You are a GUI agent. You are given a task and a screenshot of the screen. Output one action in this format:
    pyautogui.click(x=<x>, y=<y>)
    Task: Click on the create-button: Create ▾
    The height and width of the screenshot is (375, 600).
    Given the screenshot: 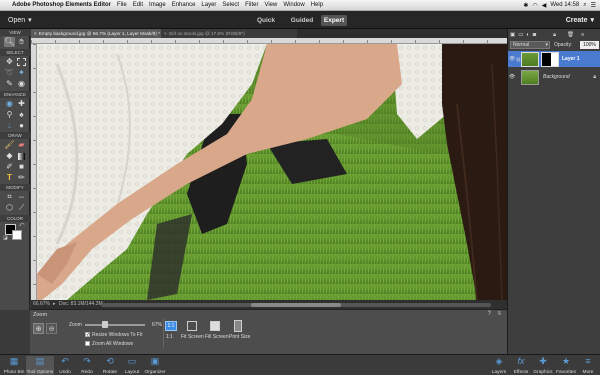 What is the action you would take?
    pyautogui.click(x=580, y=20)
    